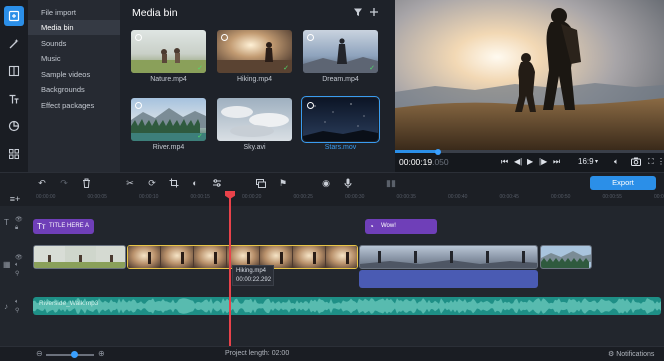 This screenshot has width=664, height=361. Describe the element at coordinates (14, 154) in the screenshot. I see `more-tools-icon` at that location.